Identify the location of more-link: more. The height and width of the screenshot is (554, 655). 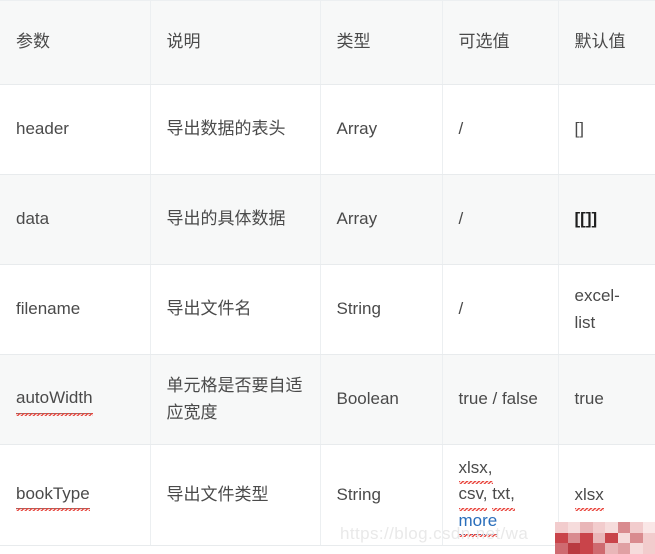
(478, 523).